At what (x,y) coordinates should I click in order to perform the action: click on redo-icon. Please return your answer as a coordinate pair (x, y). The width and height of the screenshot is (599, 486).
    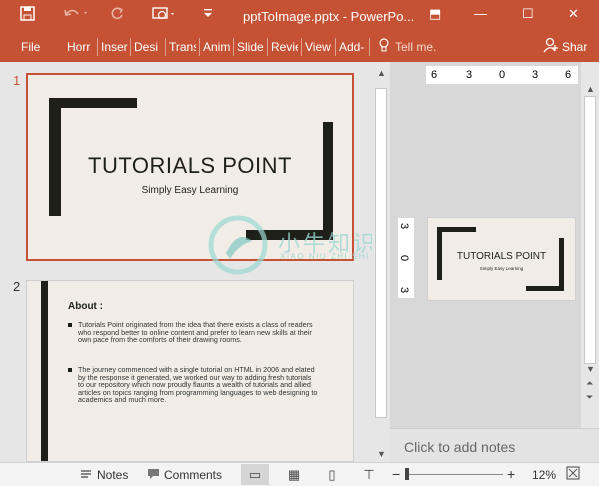
    Looking at the image, I should click on (117, 15).